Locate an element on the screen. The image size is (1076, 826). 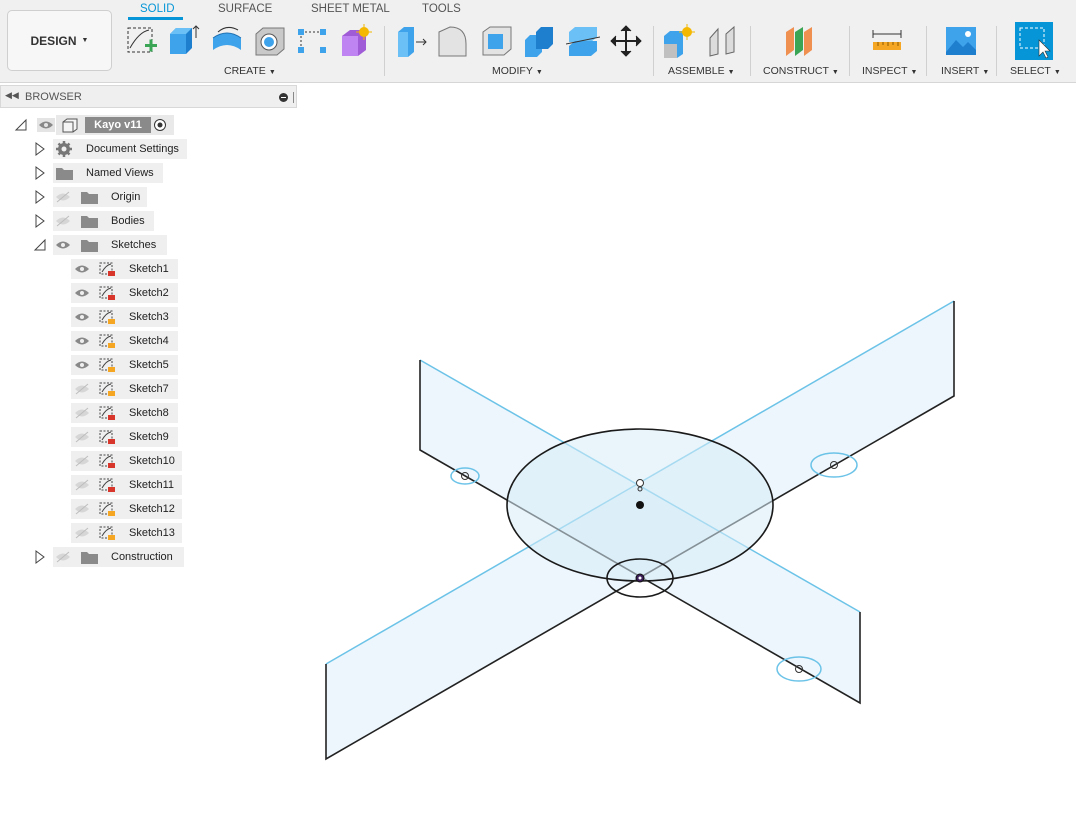
shell-button is located at coordinates (497, 41).